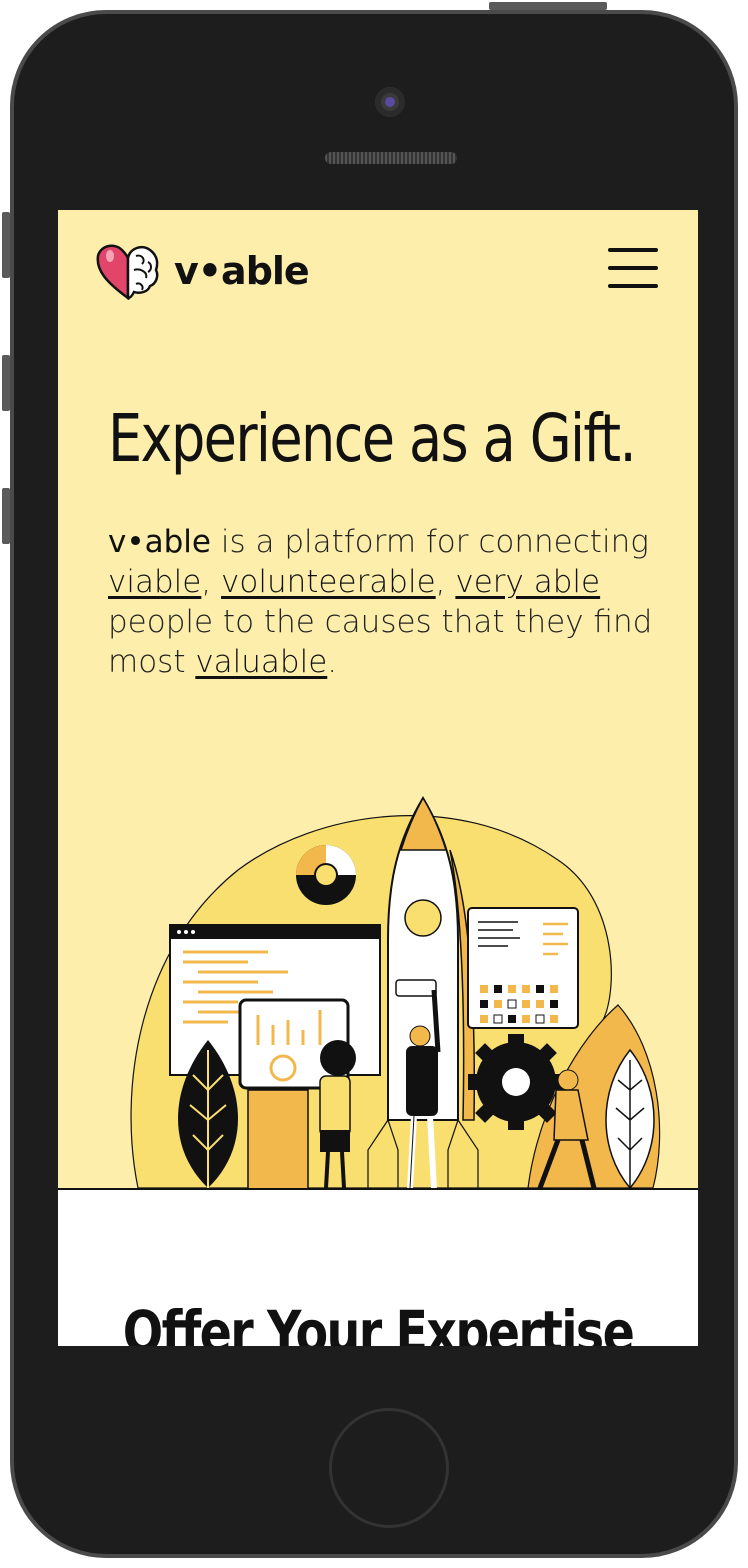  Describe the element at coordinates (154, 582) in the screenshot. I see `link-viable: viable` at that location.